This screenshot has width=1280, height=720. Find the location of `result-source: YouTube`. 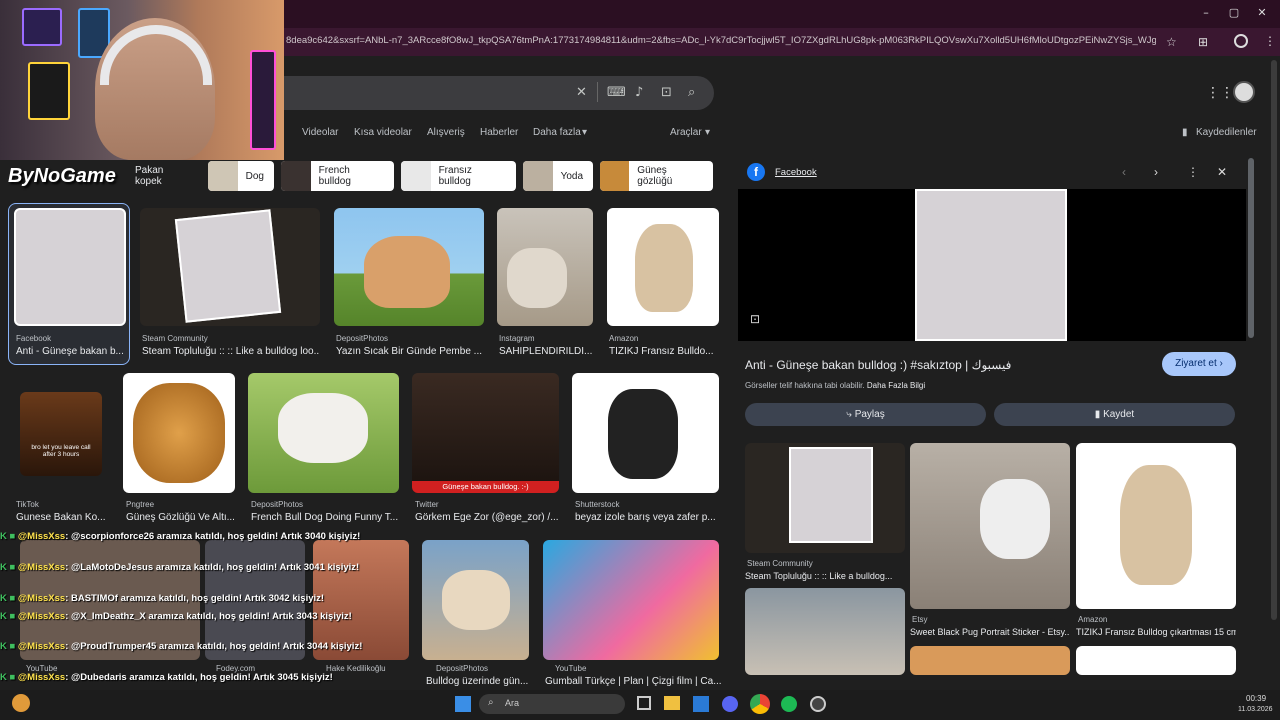

result-source: YouTube is located at coordinates (571, 668).